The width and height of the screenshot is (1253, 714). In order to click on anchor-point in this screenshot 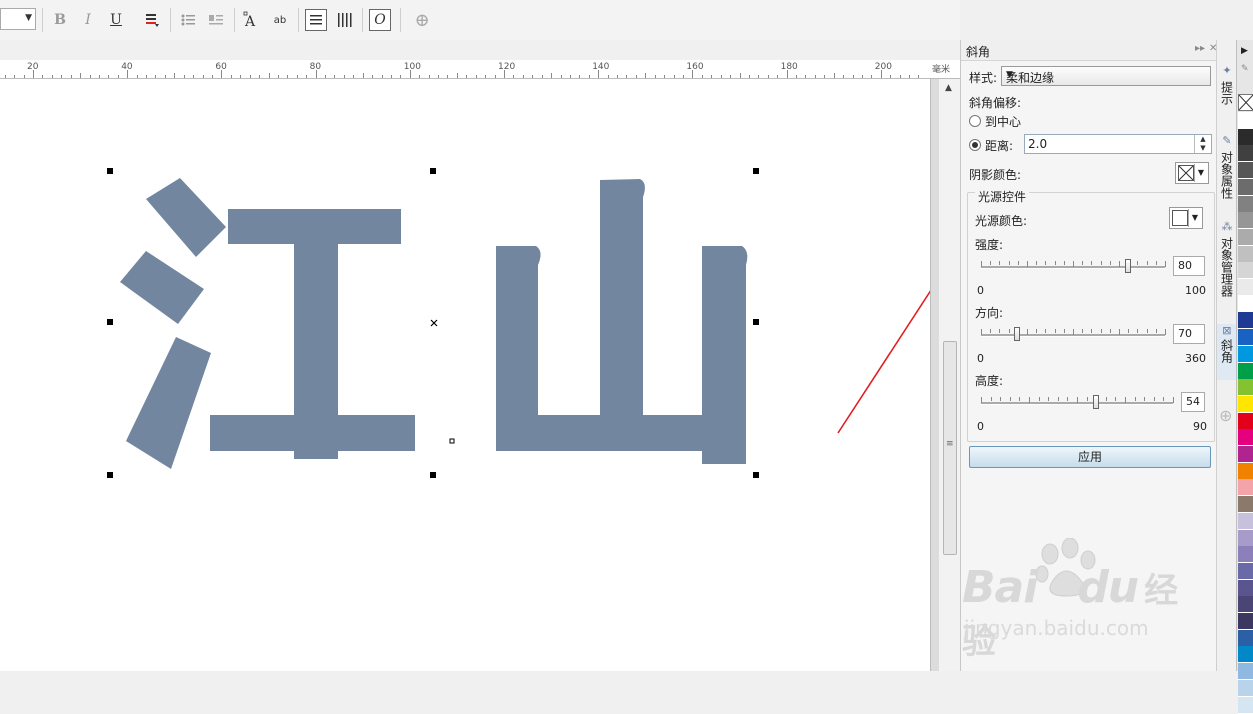, I will do `click(452, 441)`.